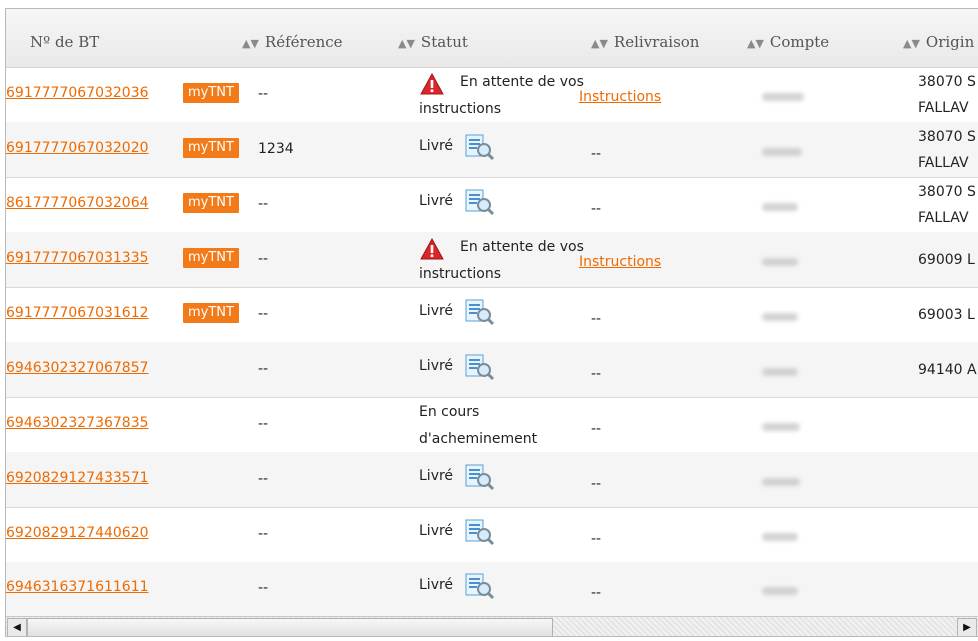 This screenshot has width=978, height=641. I want to click on bt-number-link: 6920829127433571, so click(77, 478).